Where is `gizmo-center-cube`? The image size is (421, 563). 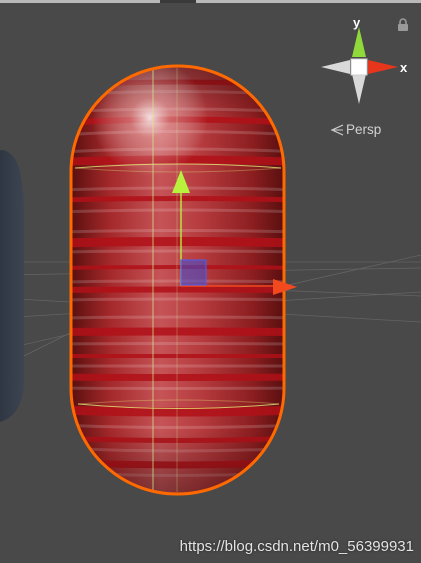
gizmo-center-cube is located at coordinates (359, 67).